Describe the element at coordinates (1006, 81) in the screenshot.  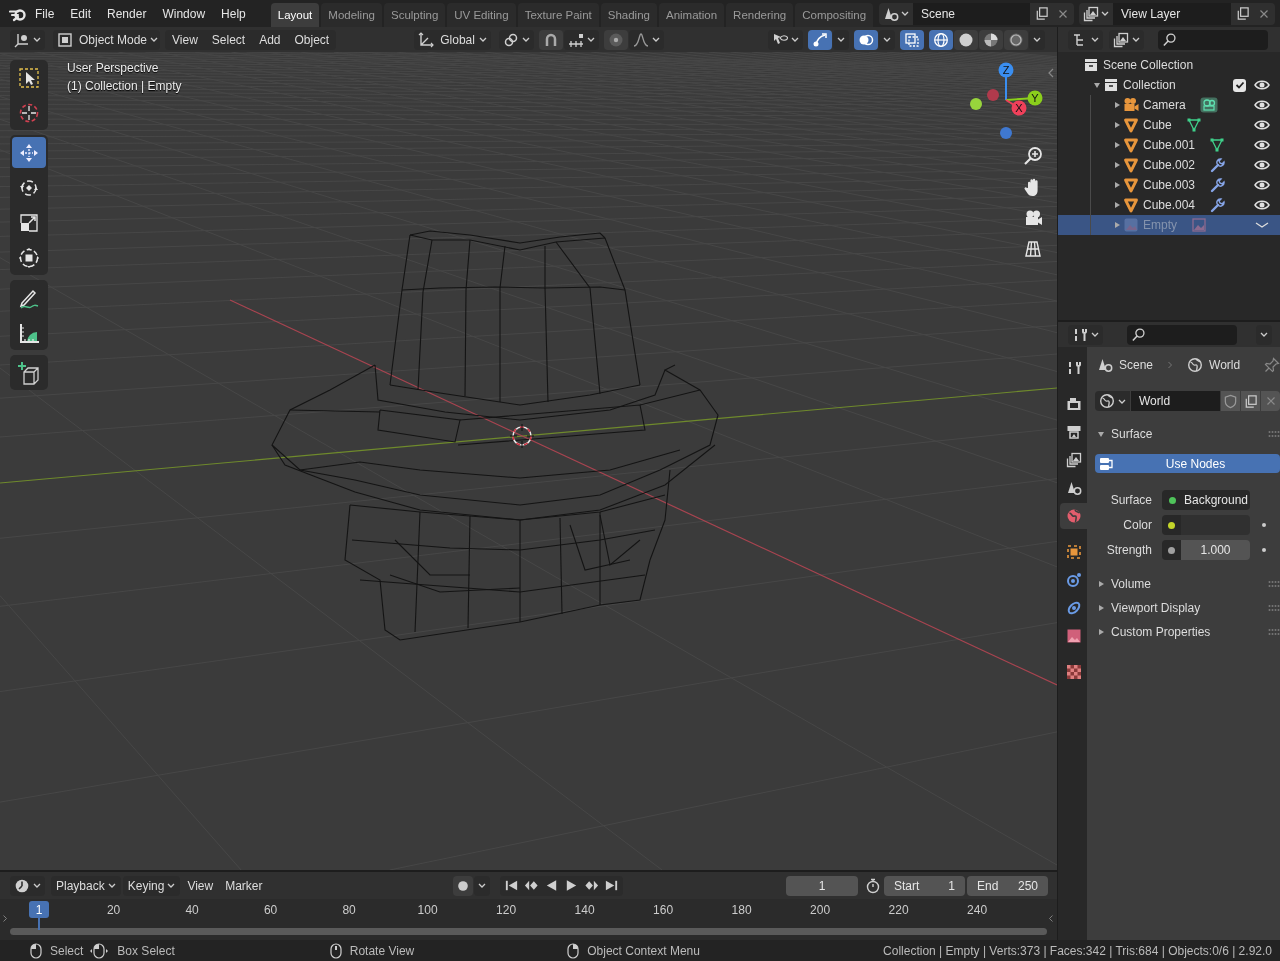
I see `axis-handle: Z` at that location.